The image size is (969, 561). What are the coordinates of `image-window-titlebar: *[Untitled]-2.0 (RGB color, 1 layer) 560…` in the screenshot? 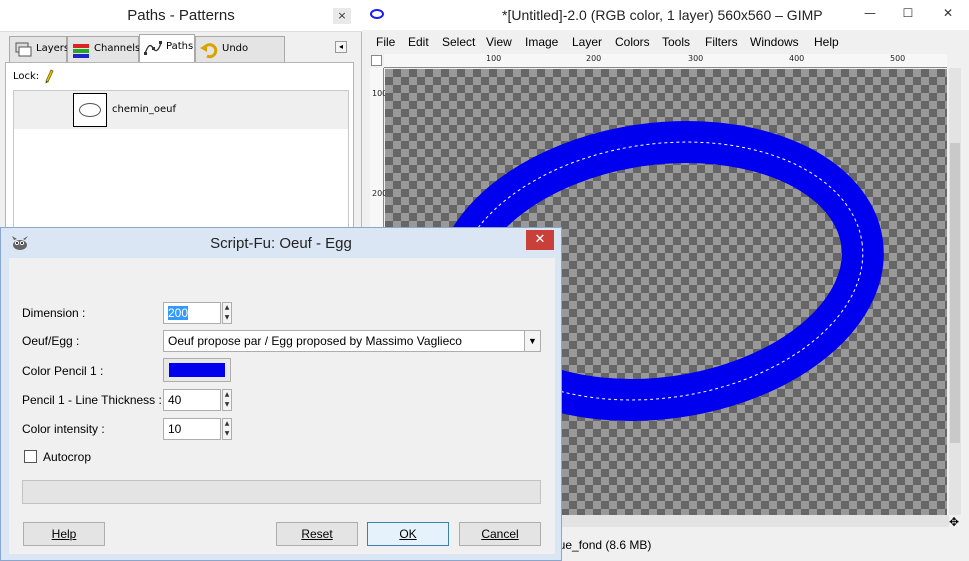 It's located at (665, 15).